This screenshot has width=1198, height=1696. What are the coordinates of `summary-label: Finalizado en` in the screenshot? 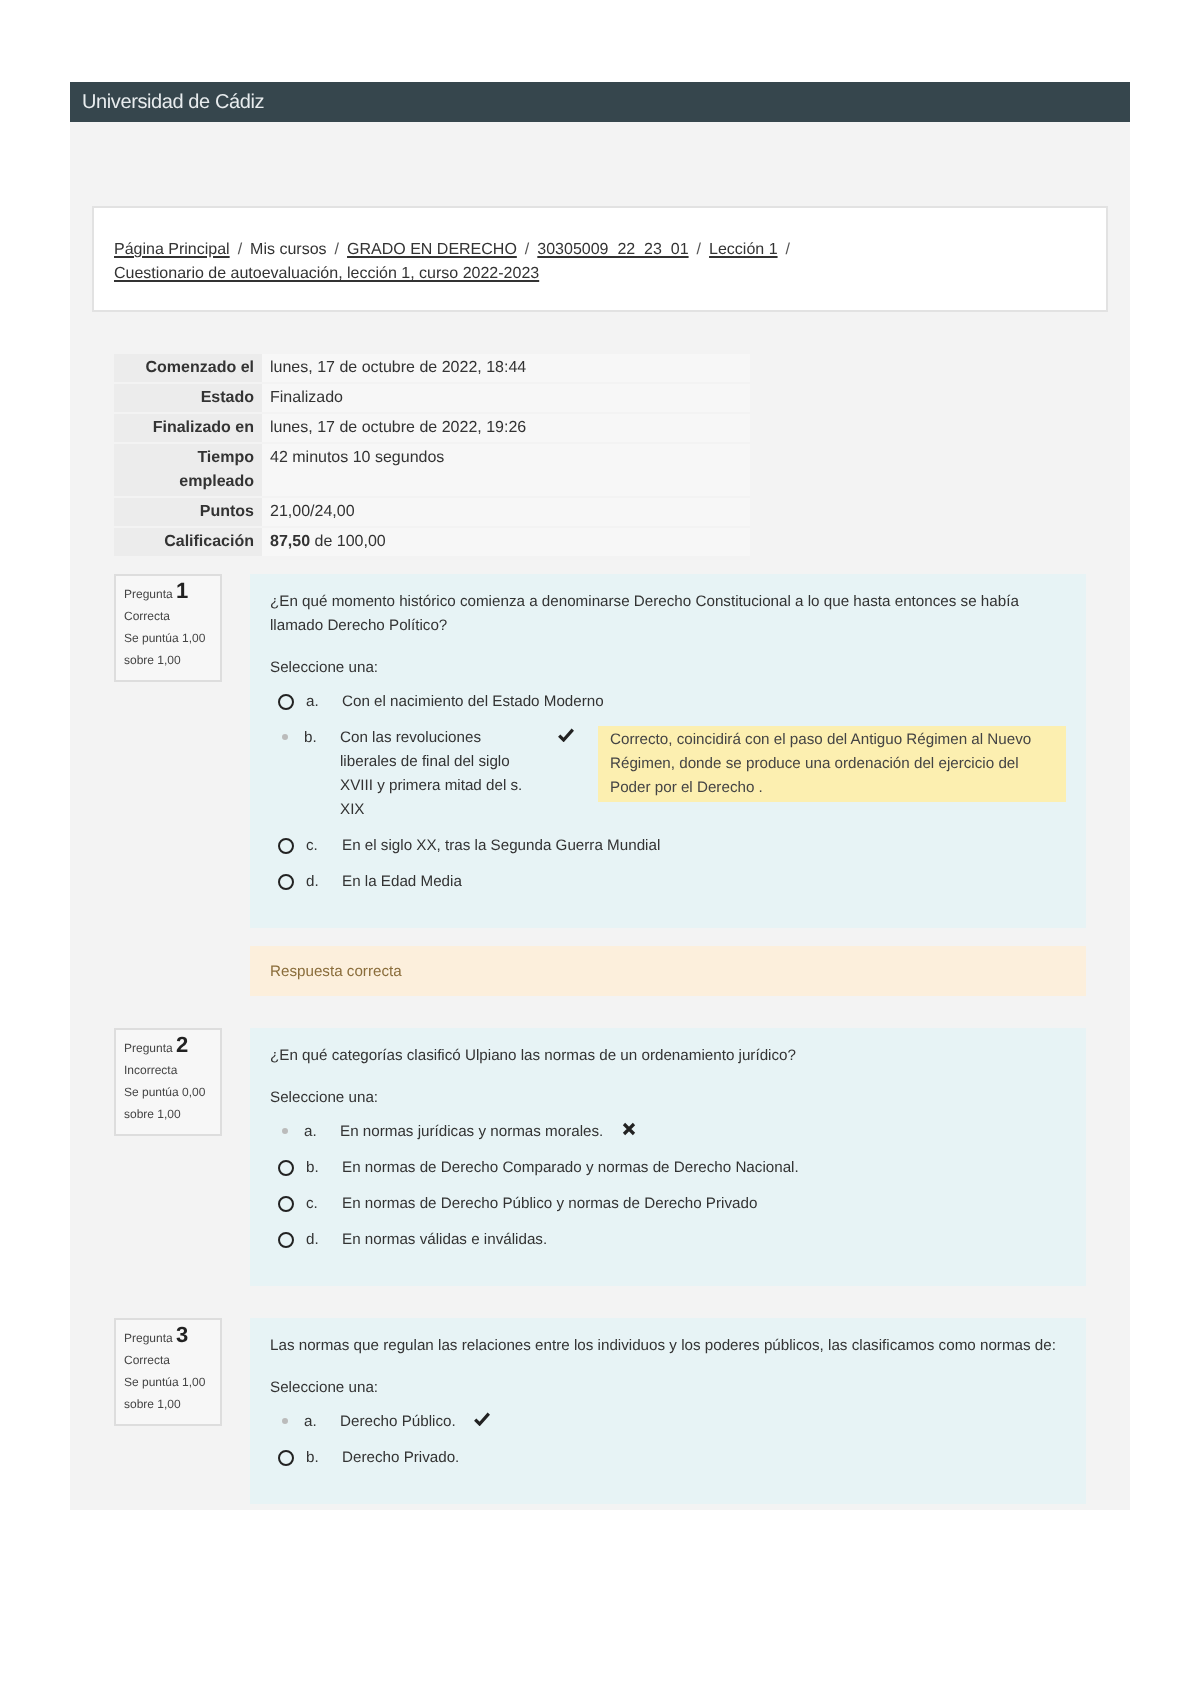 It's located at (188, 428).